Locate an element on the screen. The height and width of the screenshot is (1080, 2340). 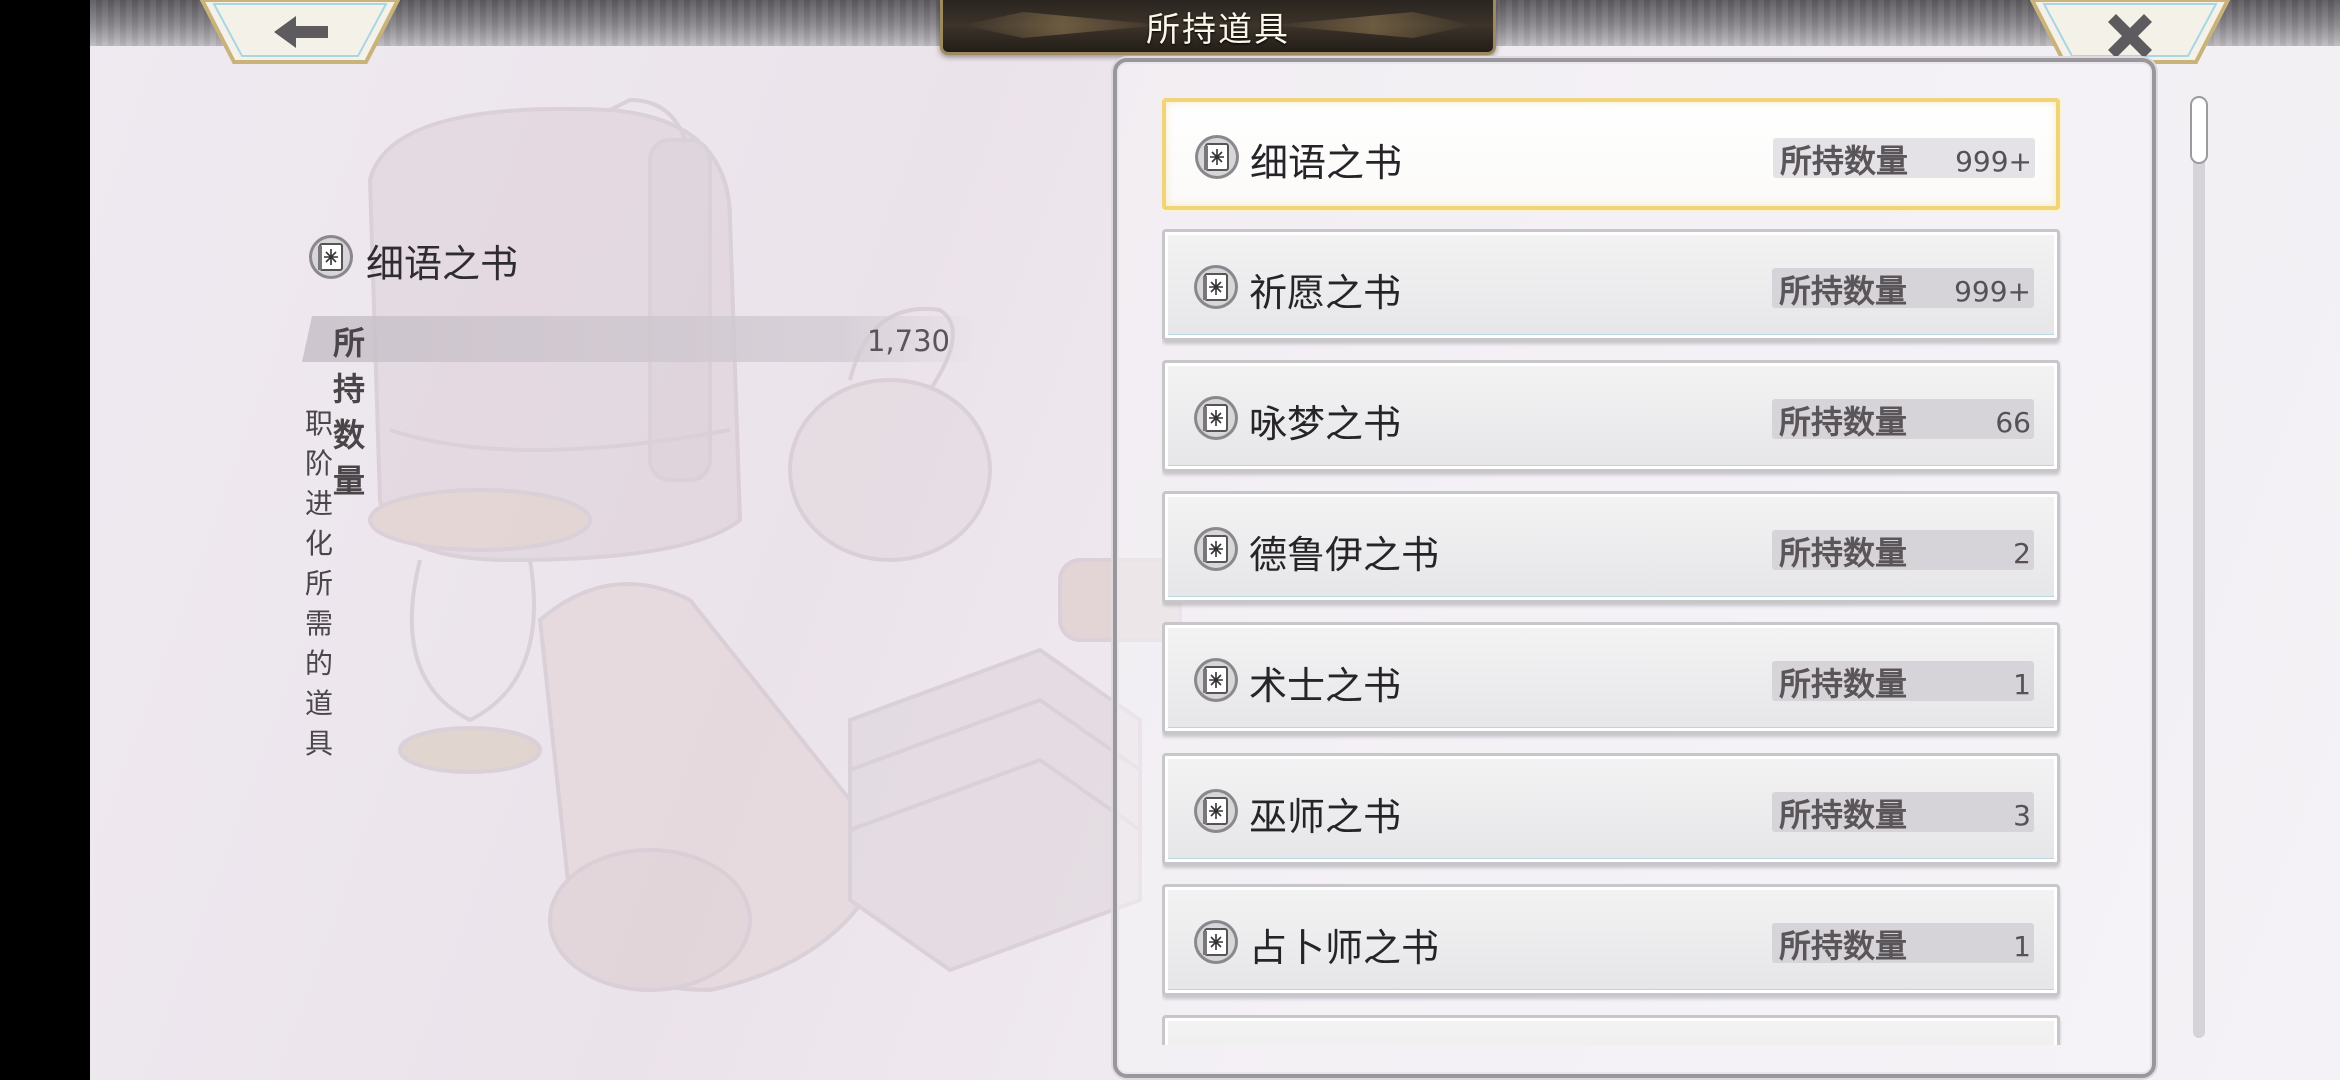
item-name: 细语之书 is located at coordinates (1326, 163).